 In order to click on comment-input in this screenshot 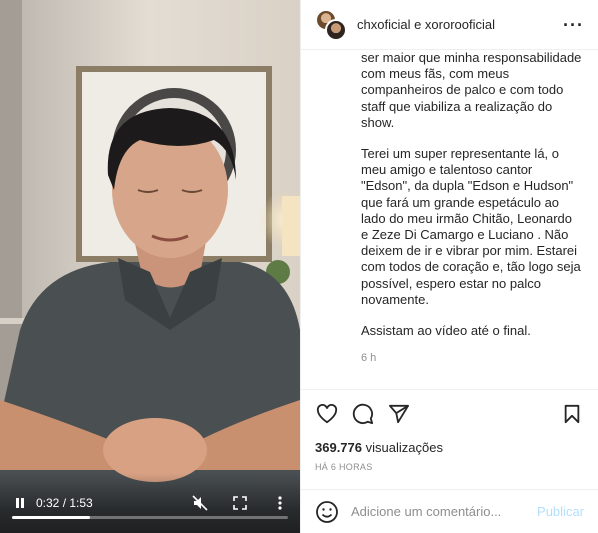, I will do `click(444, 511)`.